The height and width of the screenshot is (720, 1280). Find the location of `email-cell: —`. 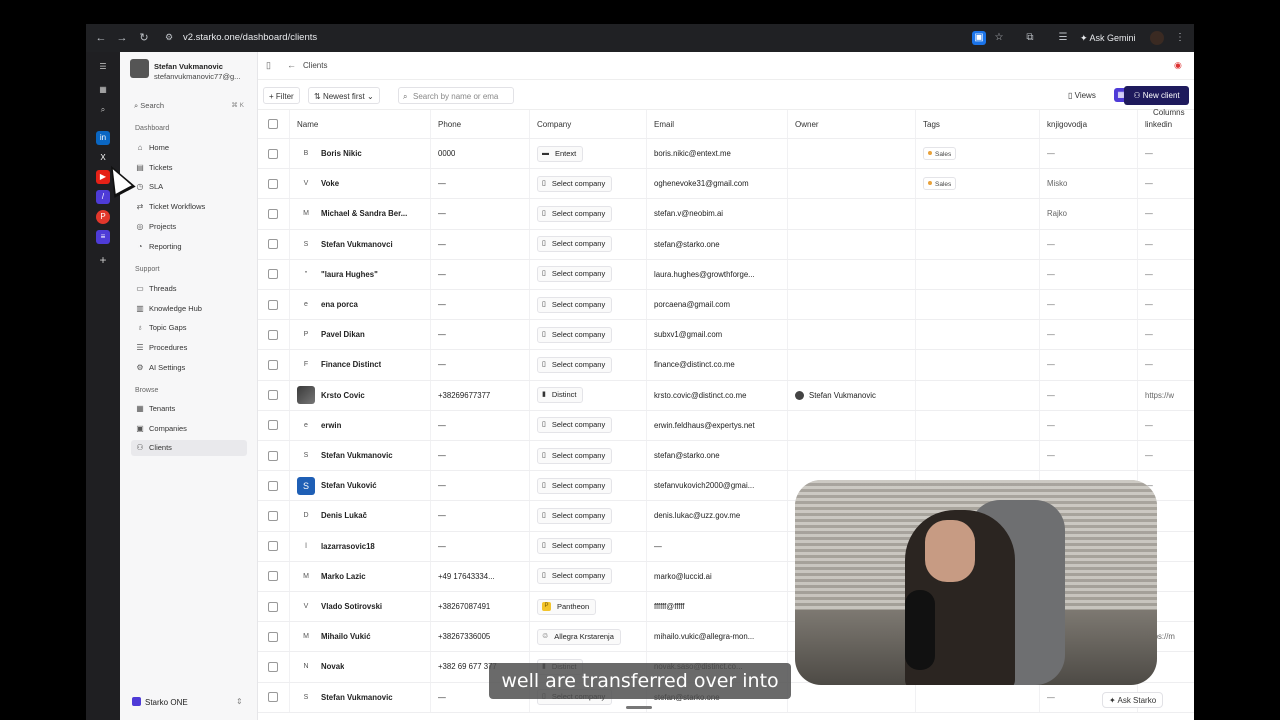

email-cell: — is located at coordinates (717, 546).